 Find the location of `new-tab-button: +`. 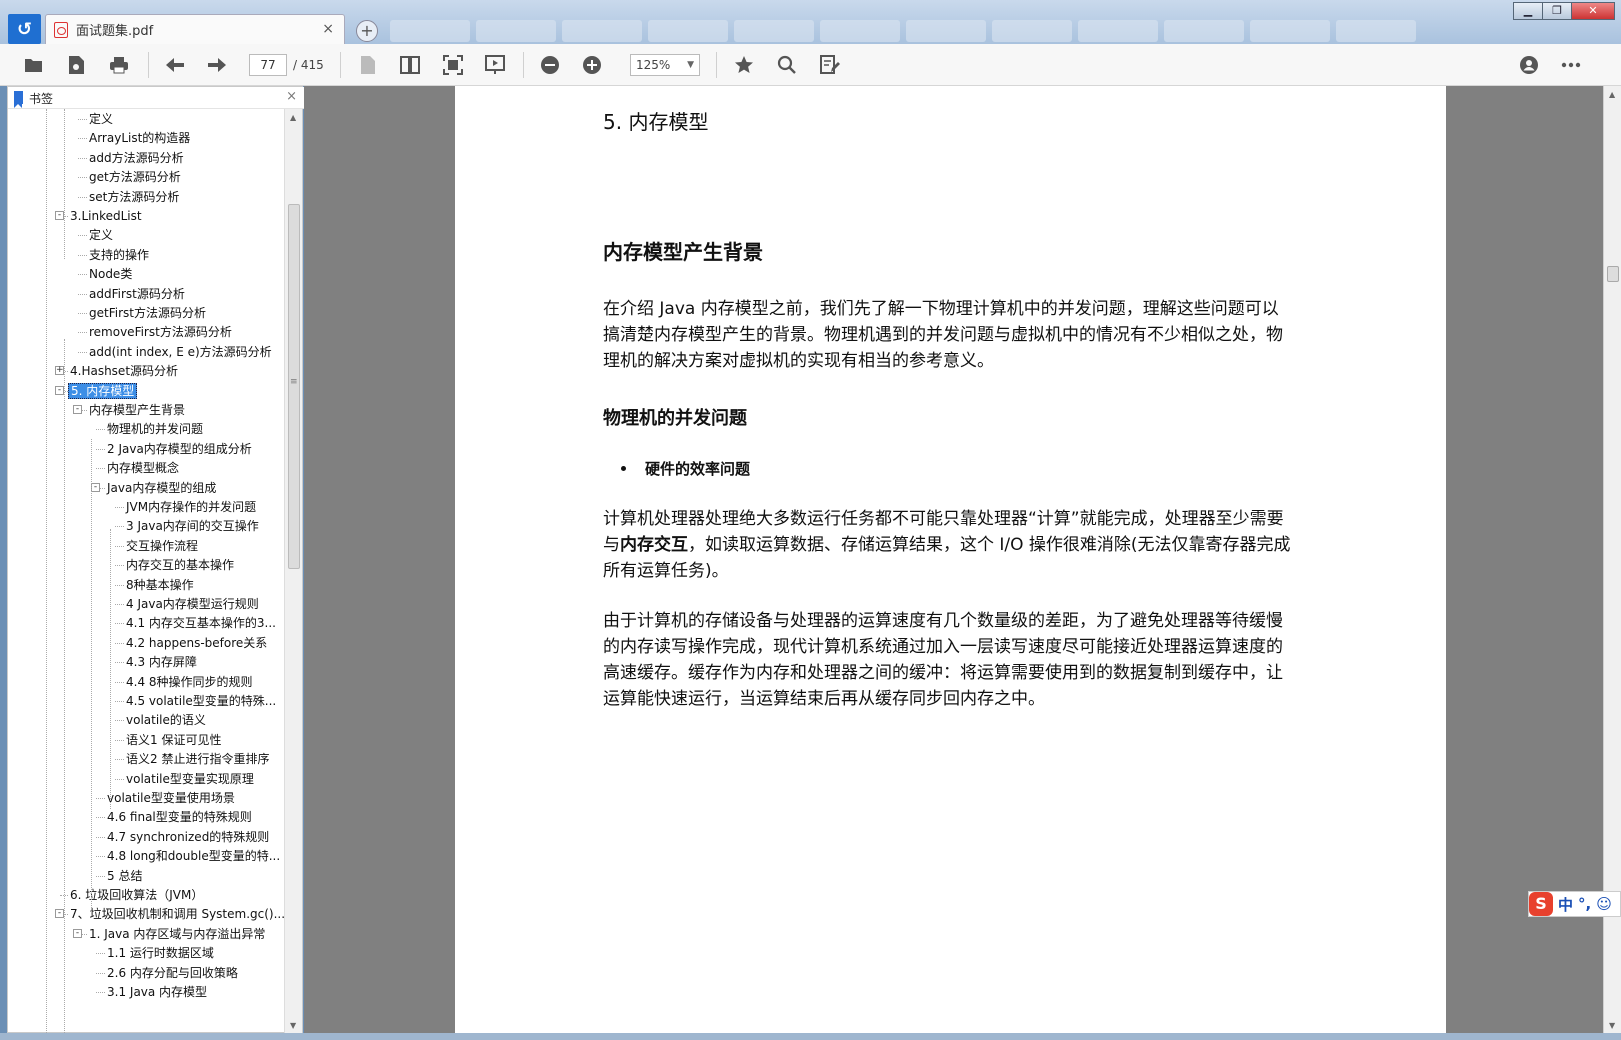

new-tab-button: + is located at coordinates (367, 31).